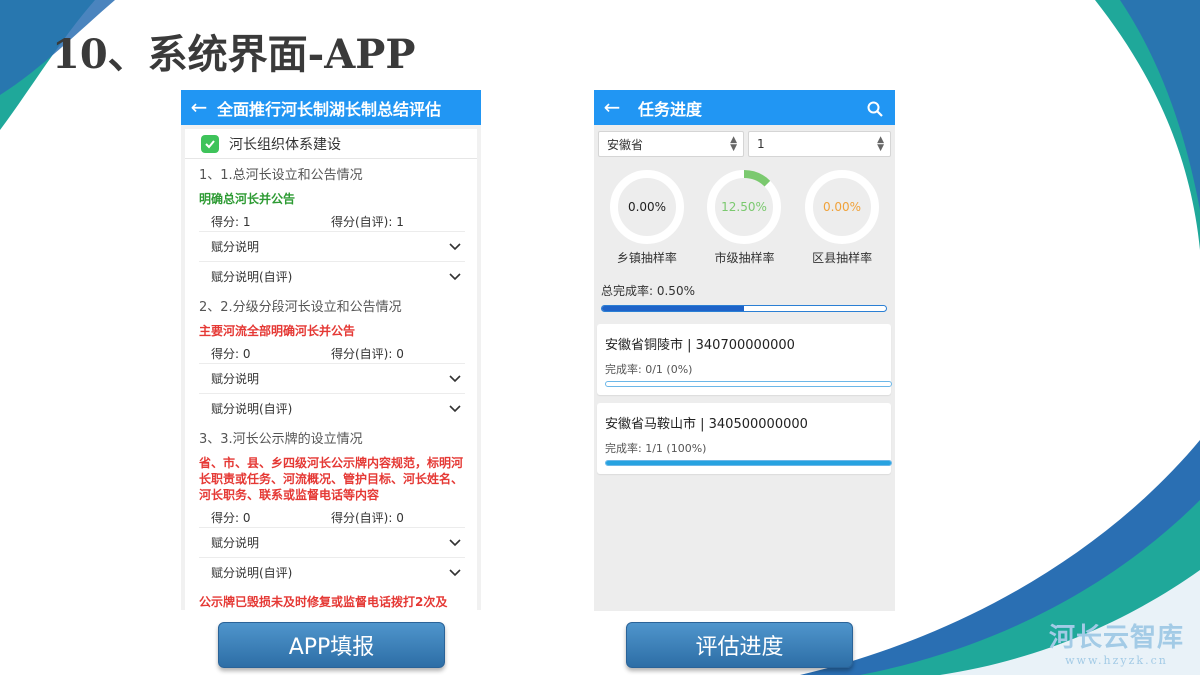 The image size is (1200, 675). I want to click on gauge-label: 乡镇抽样率, so click(646, 258).